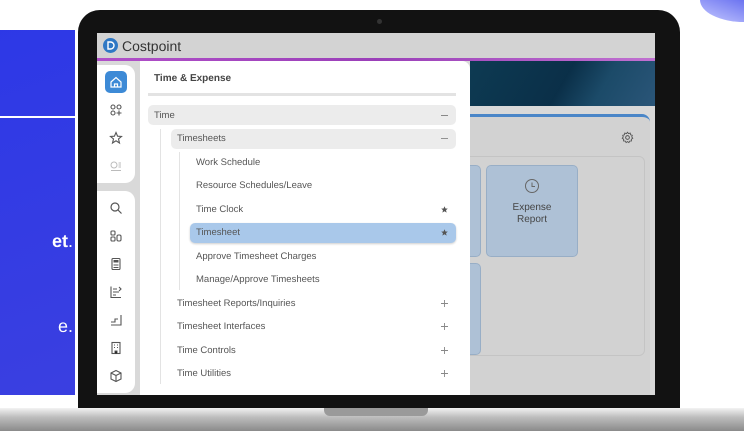 The image size is (744, 431). What do you see at coordinates (323, 280) in the screenshot?
I see `menu-item: Manage/Approve Timesheets` at bounding box center [323, 280].